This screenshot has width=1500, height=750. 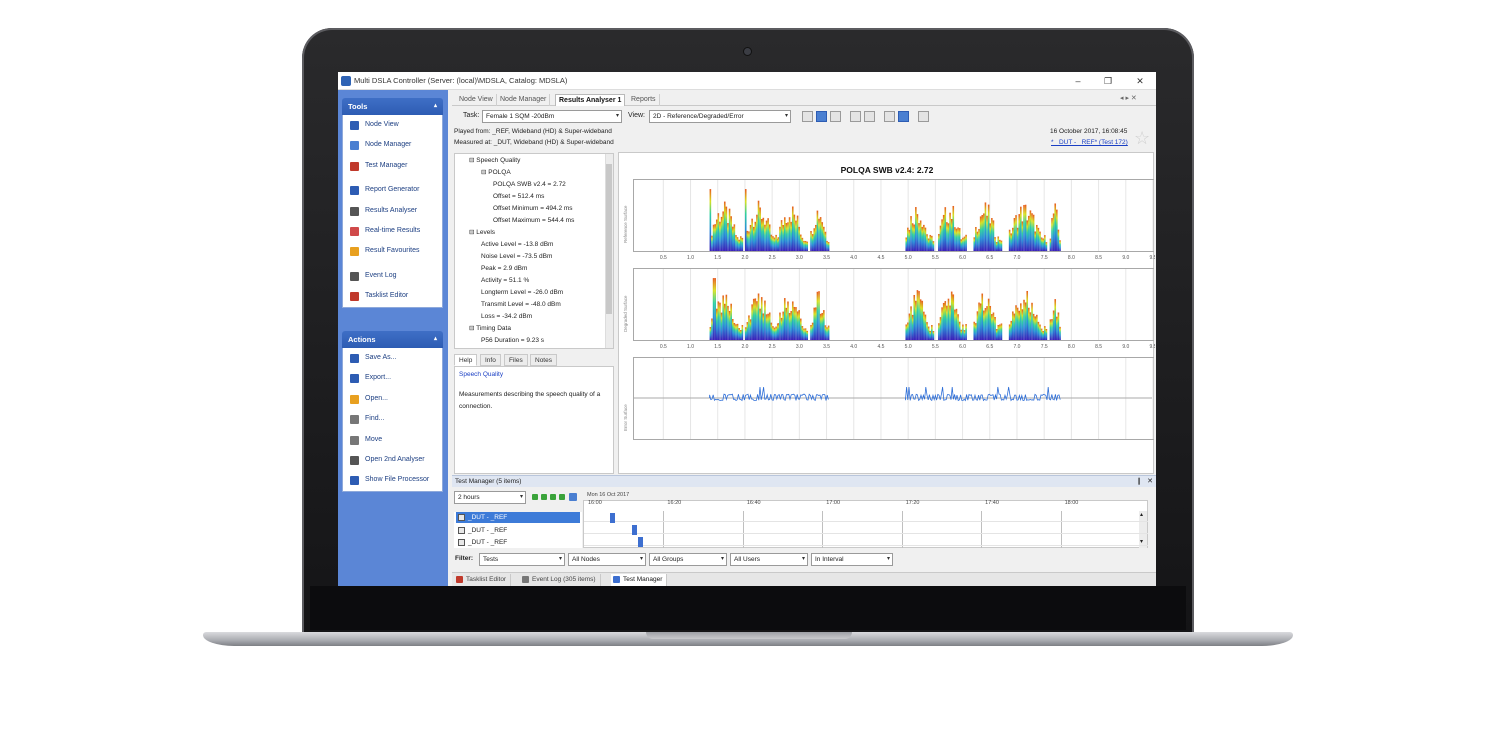 I want to click on tab-info: Info, so click(x=490, y=360).